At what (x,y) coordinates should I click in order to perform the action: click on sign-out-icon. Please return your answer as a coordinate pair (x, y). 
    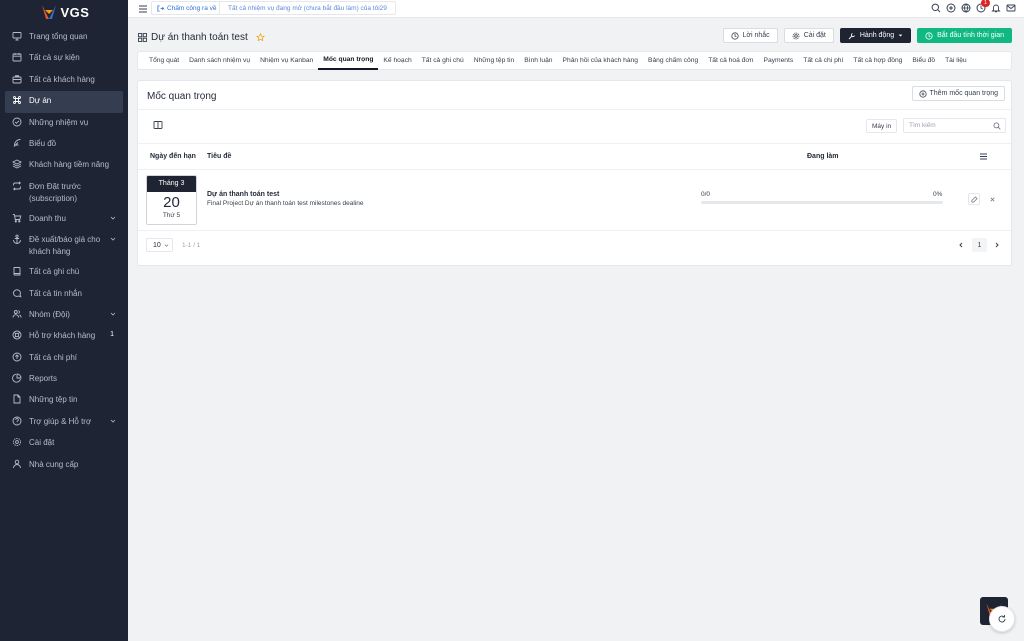
    Looking at the image, I should click on (160, 8).